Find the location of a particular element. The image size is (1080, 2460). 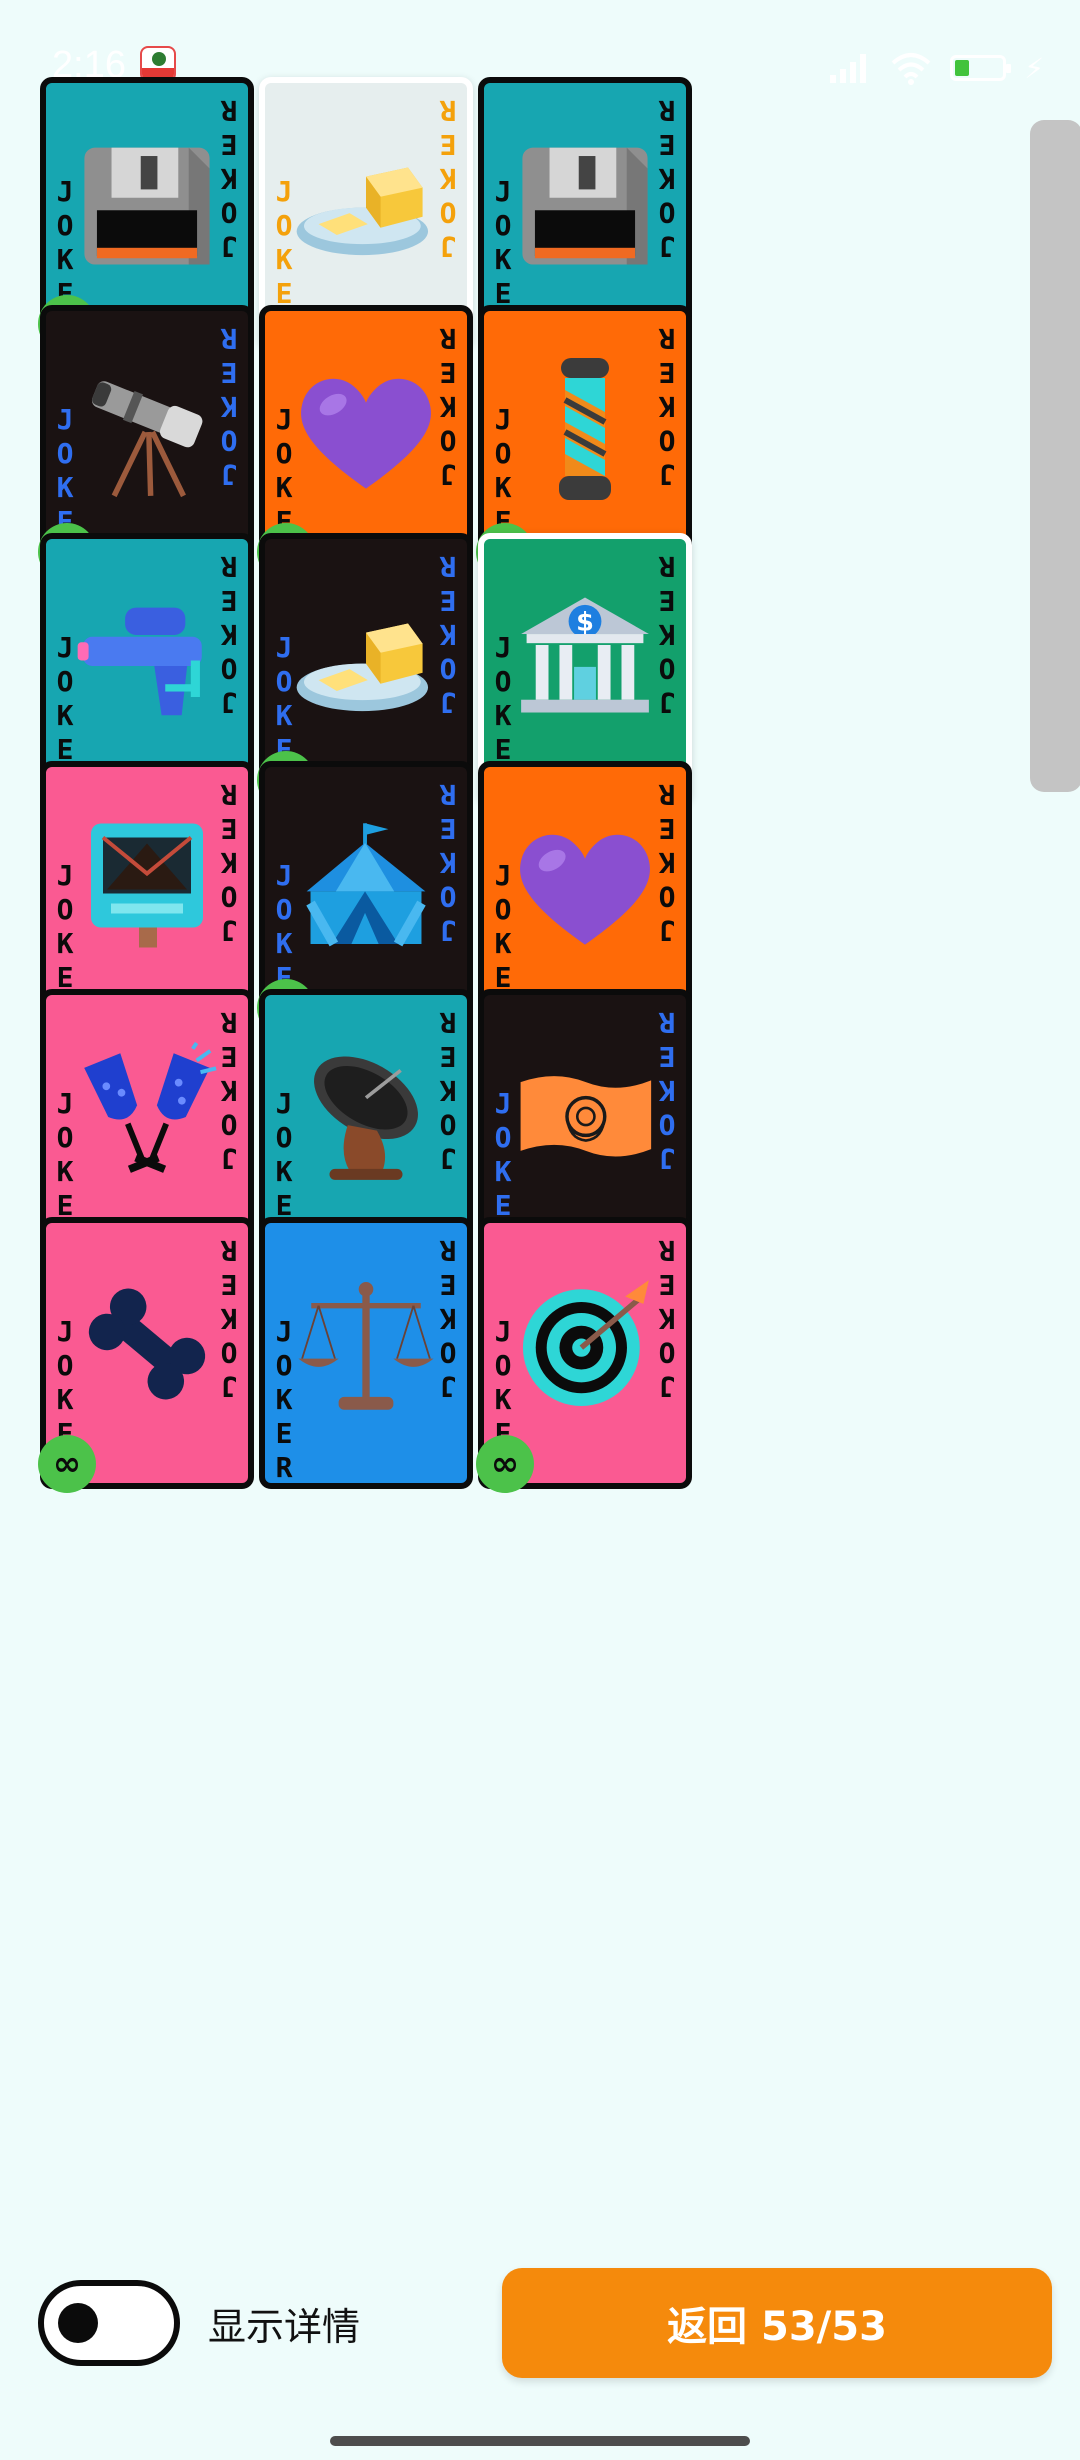

bank-icon: $ is located at coordinates (585, 660).